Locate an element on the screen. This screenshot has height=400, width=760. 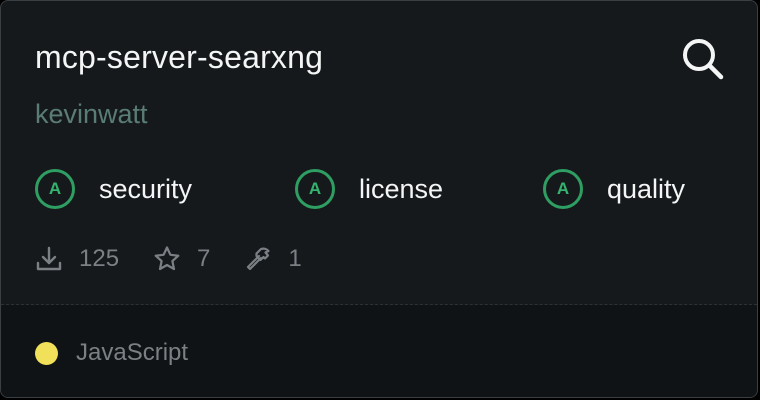
stars-count: 7 is located at coordinates (204, 258).